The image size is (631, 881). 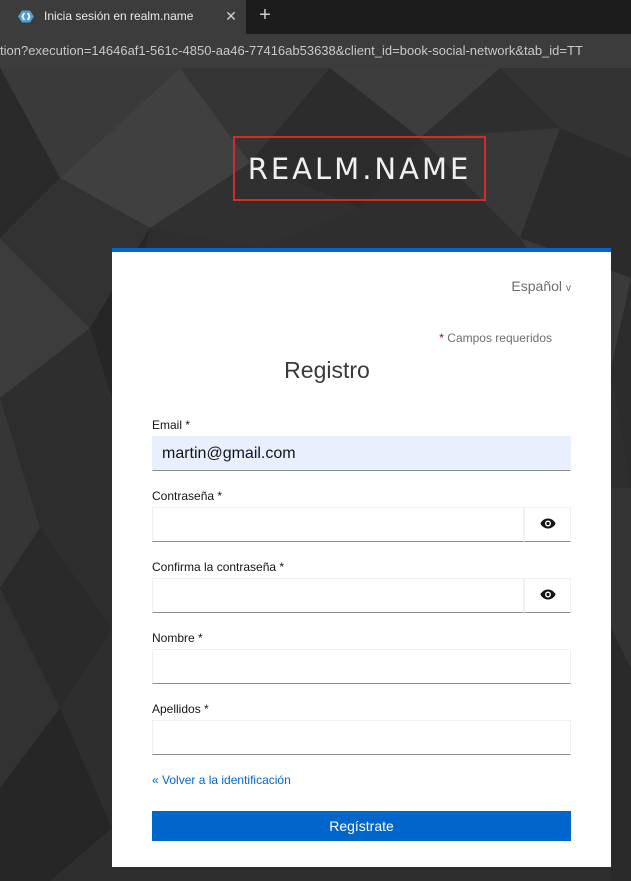 What do you see at coordinates (231, 16) in the screenshot?
I see `close-icon: ✕` at bounding box center [231, 16].